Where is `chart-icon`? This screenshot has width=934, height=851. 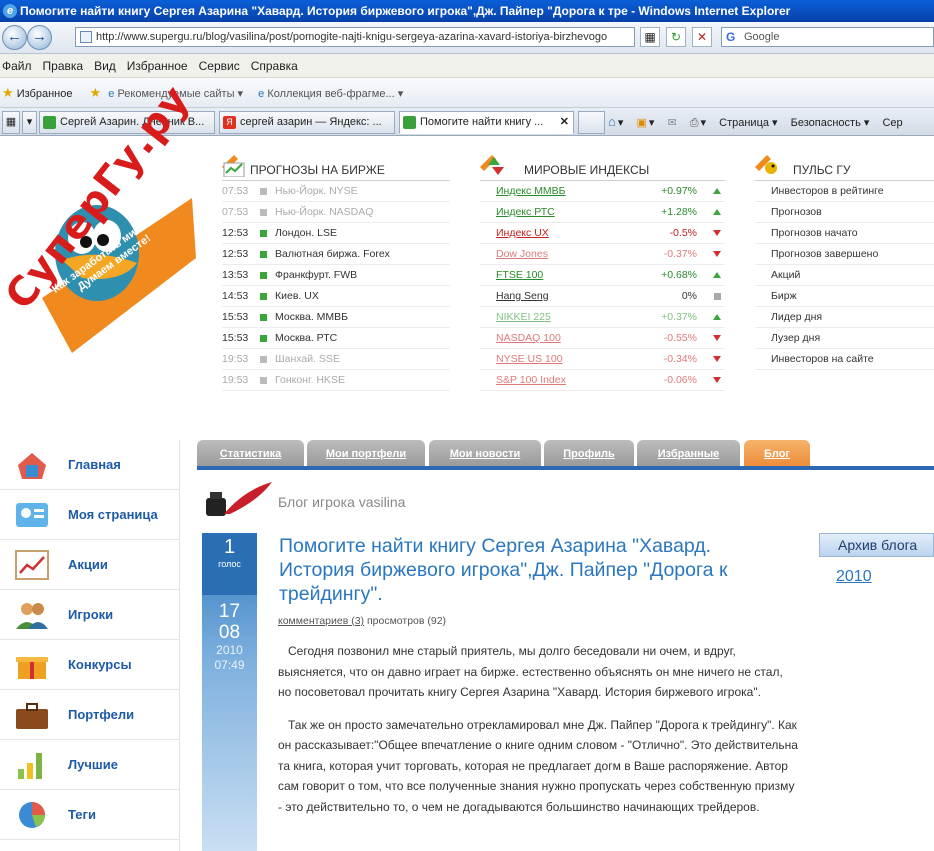
chart-icon is located at coordinates (233, 166).